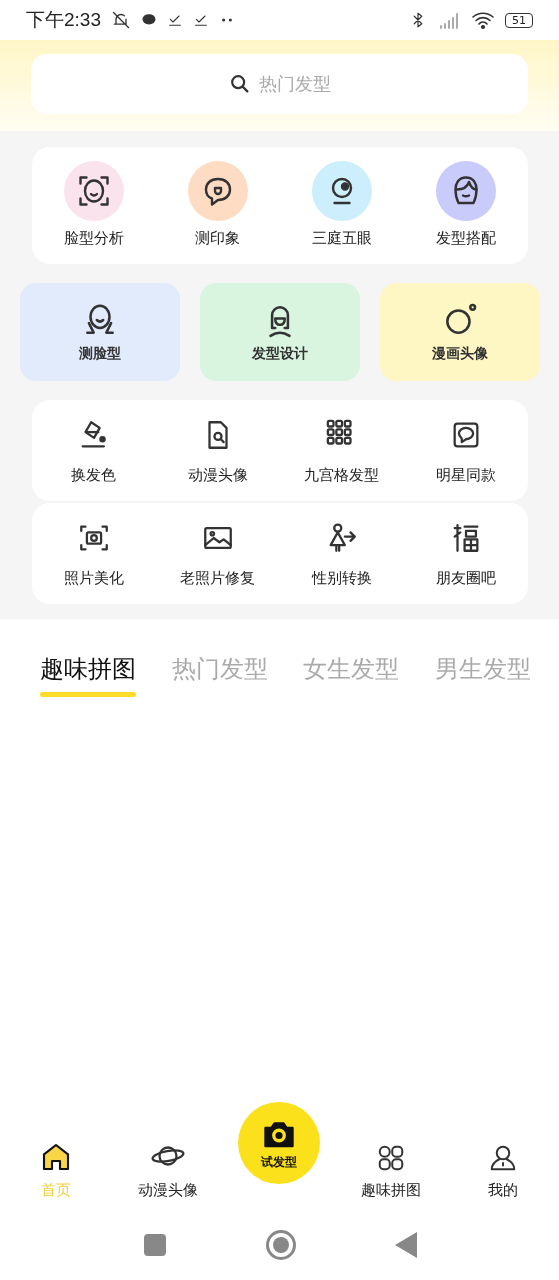 This screenshot has height=1280, width=559. Describe the element at coordinates (503, 1171) in the screenshot. I see `nav-tab: 我的` at that location.